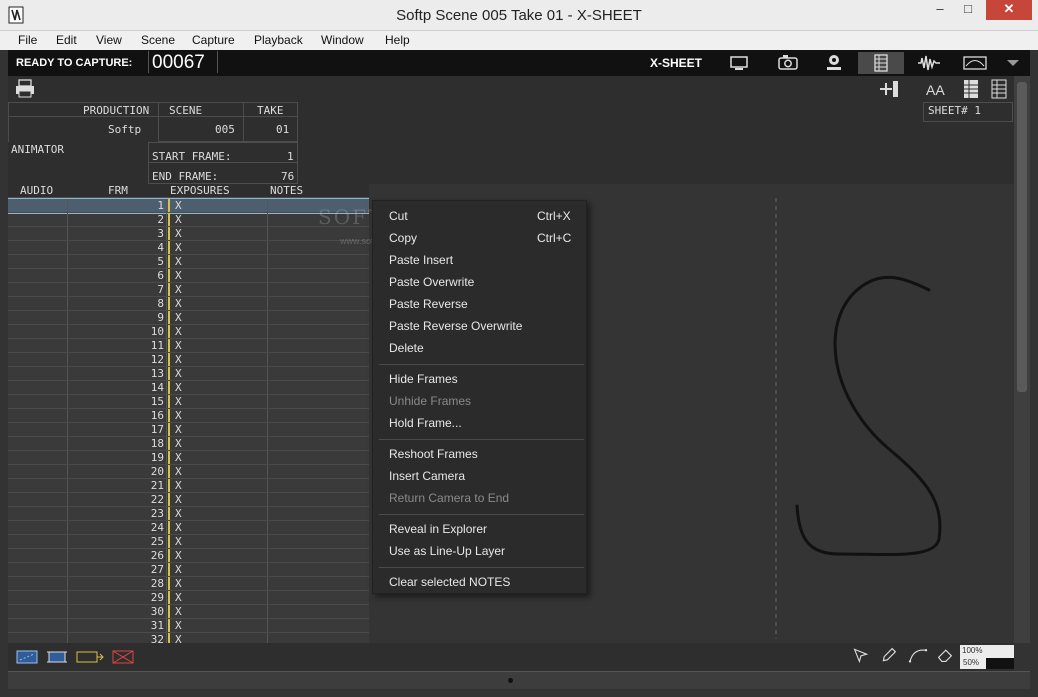 Image resolution: width=1038 pixels, height=697 pixels. What do you see at coordinates (118, 471) in the screenshot?
I see `frame-number-cell: 20` at bounding box center [118, 471].